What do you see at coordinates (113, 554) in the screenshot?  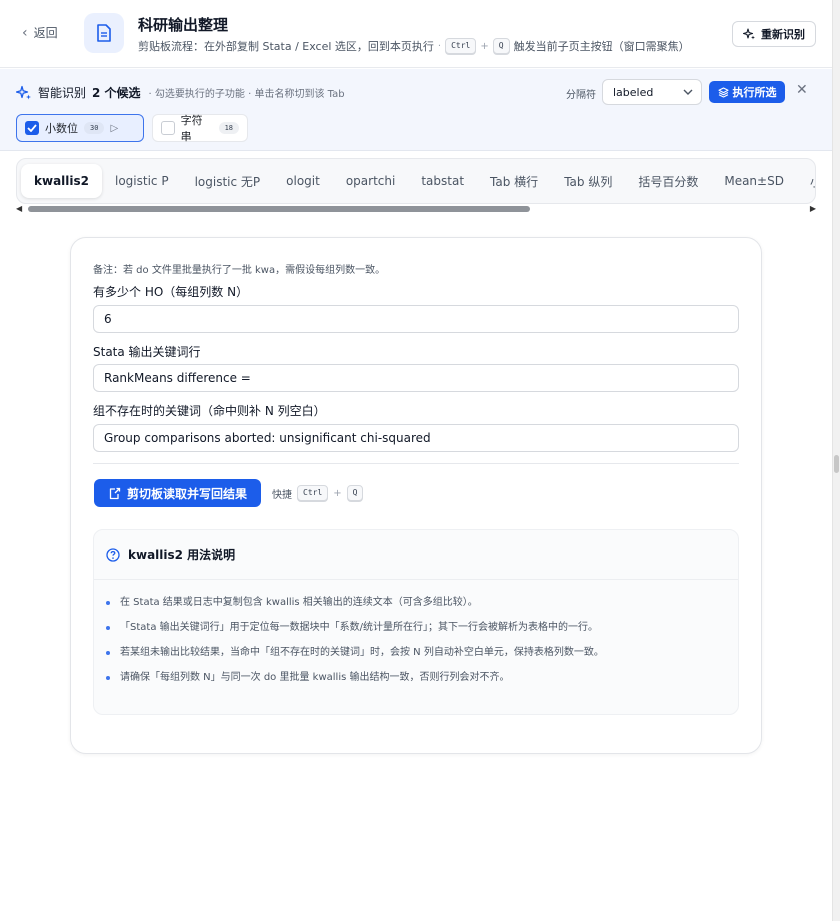 I see `help-circle-icon` at bounding box center [113, 554].